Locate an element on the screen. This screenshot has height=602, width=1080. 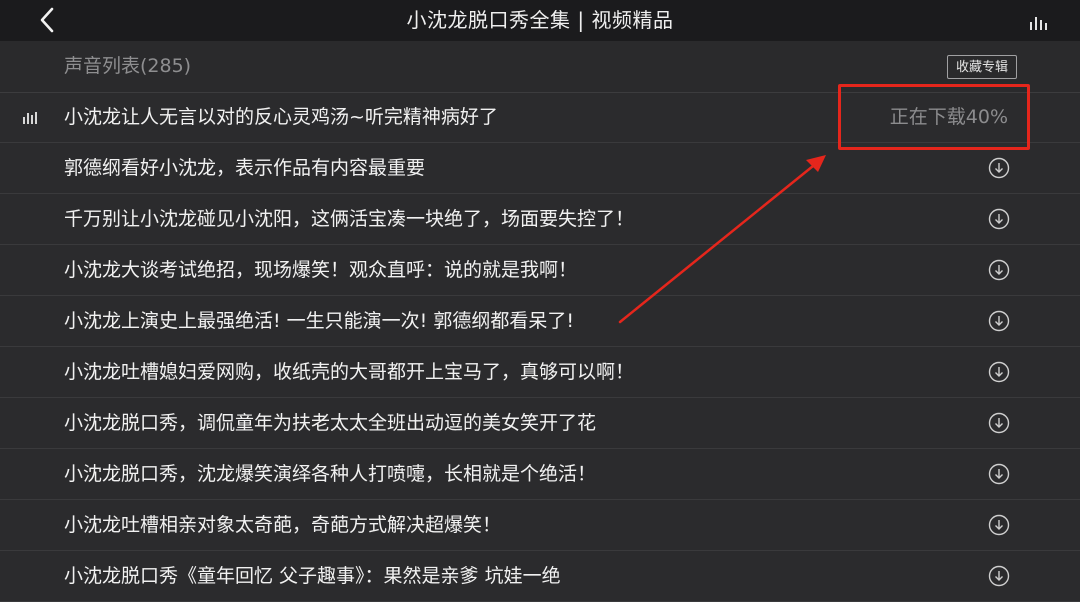
track-row-playing: 小沈龙让人无言以对的反心灵鸡汤~听完精神病好了 正在下载40% is located at coordinates (540, 117).